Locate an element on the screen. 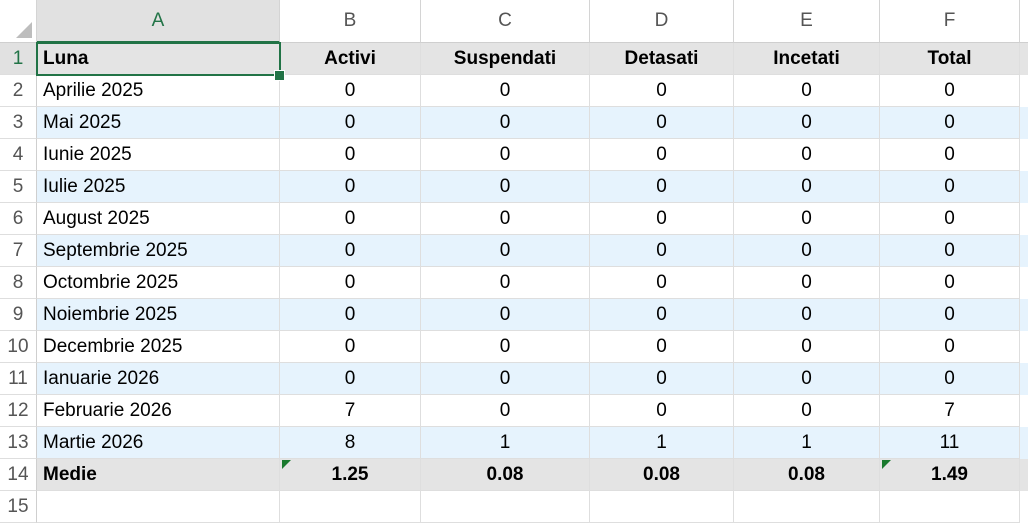 This screenshot has width=1028, height=526. header-cell-detasati: Detasati is located at coordinates (662, 59).